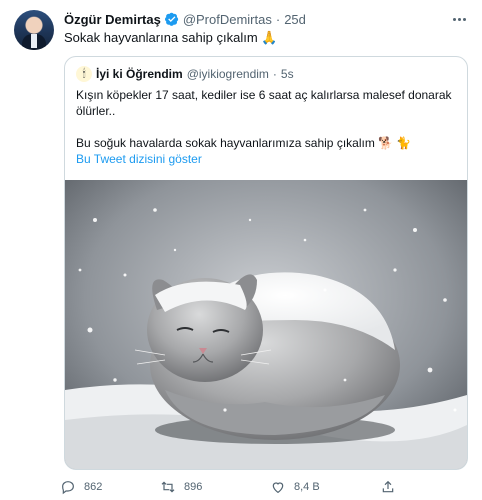 The width and height of the screenshot is (482, 500). What do you see at coordinates (112, 19) in the screenshot?
I see `author-name: Özgür Demirtaş` at bounding box center [112, 19].